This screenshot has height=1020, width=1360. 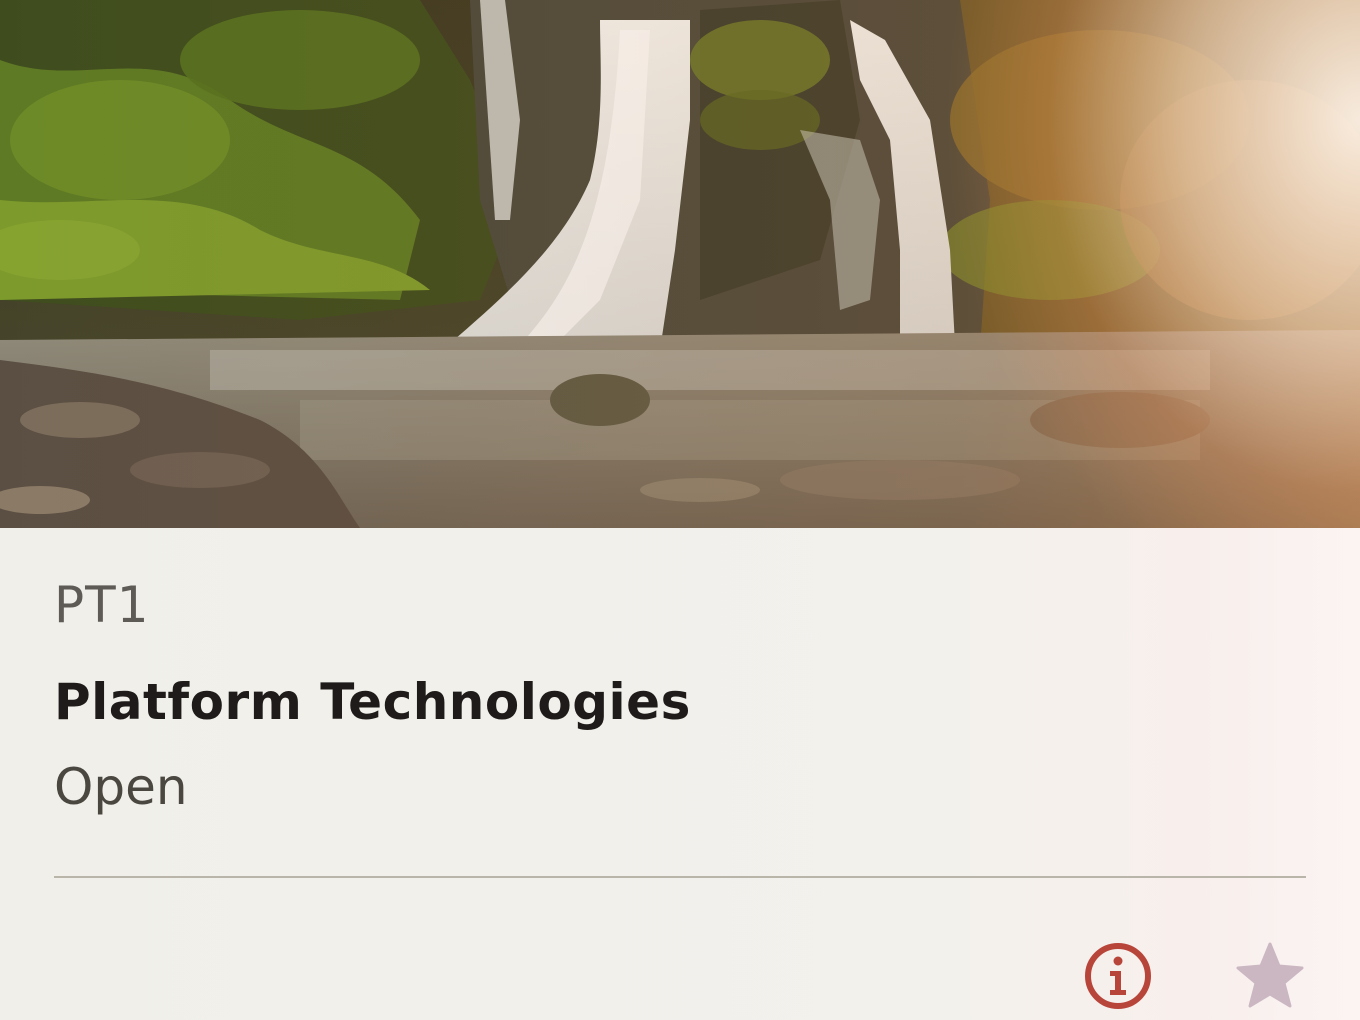 I want to click on info-button, so click(x=1118, y=976).